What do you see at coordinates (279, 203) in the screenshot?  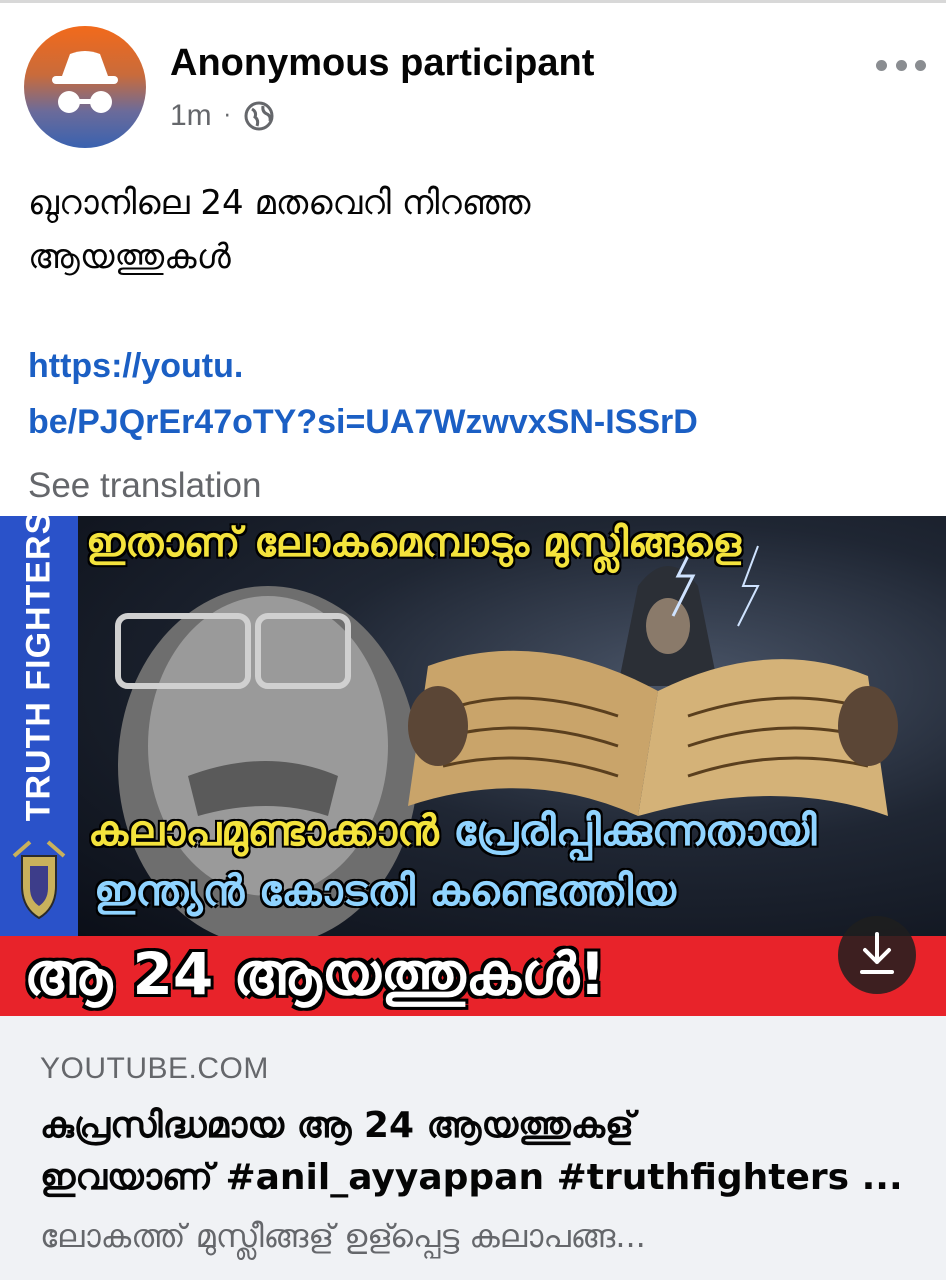 I see `post-text-line: ഖുറാനിലെ 24 മതവെറി നിറഞ്ഞ` at bounding box center [279, 203].